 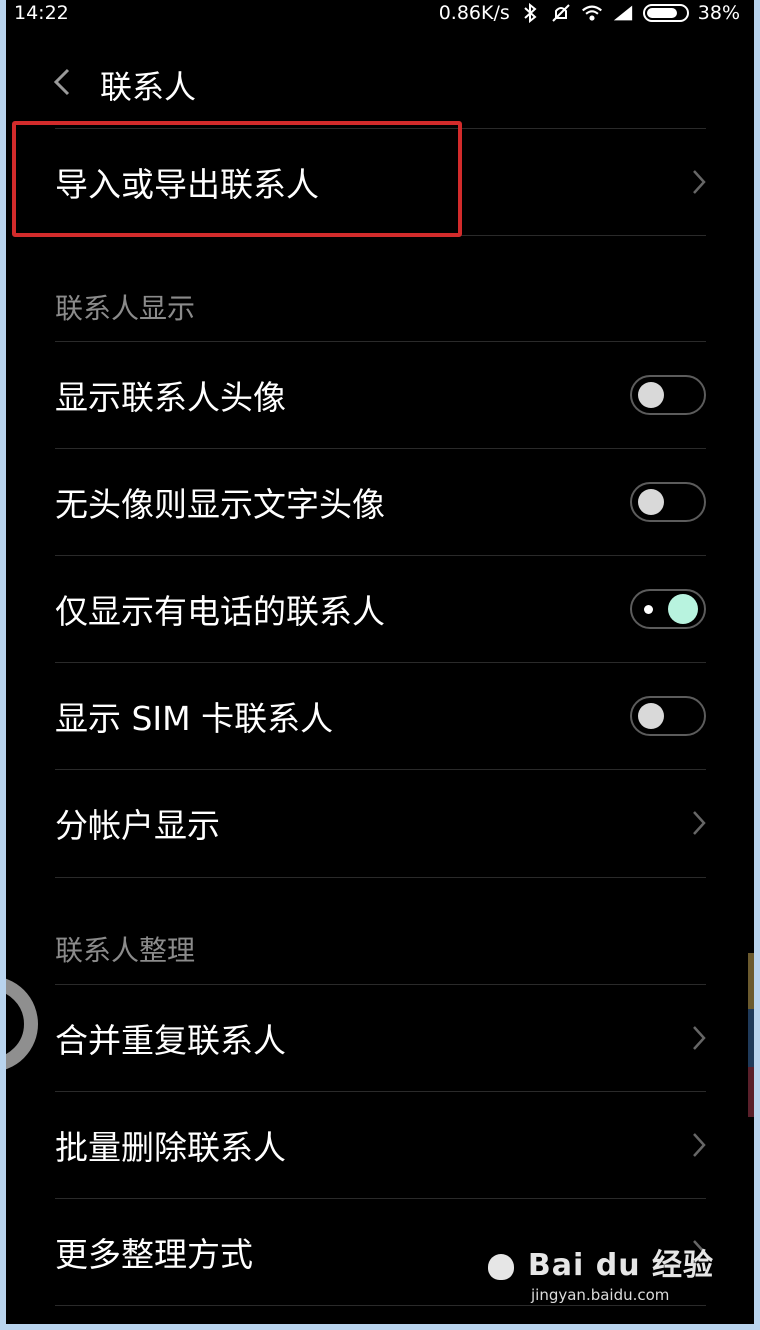 What do you see at coordinates (170, 1147) in the screenshot?
I see `list-item-label: 批量删除联系人` at bounding box center [170, 1147].